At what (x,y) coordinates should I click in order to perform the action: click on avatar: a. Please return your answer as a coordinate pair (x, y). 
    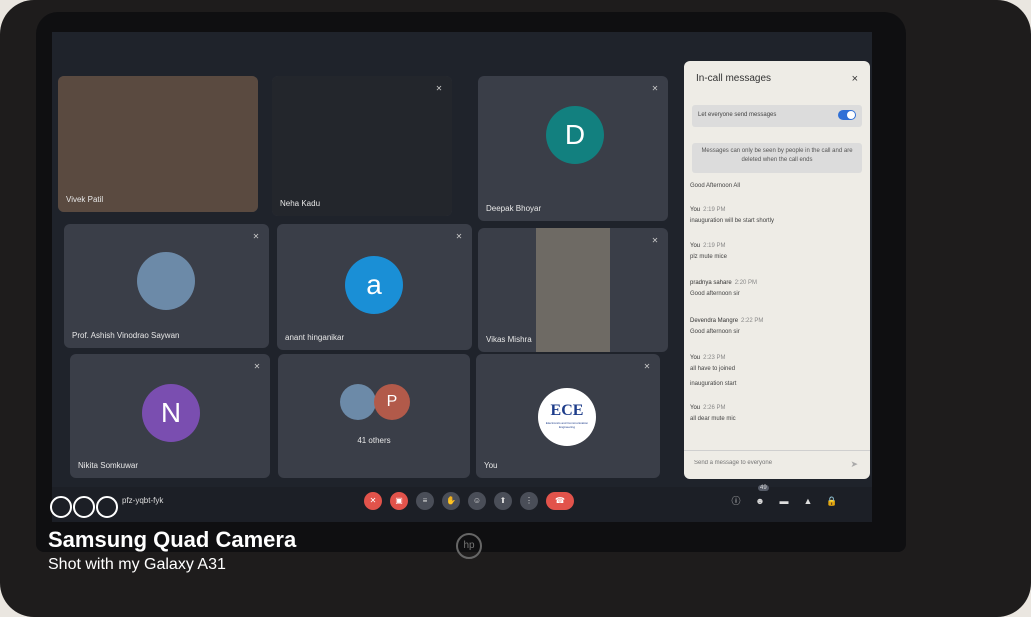
    Looking at the image, I should click on (374, 285).